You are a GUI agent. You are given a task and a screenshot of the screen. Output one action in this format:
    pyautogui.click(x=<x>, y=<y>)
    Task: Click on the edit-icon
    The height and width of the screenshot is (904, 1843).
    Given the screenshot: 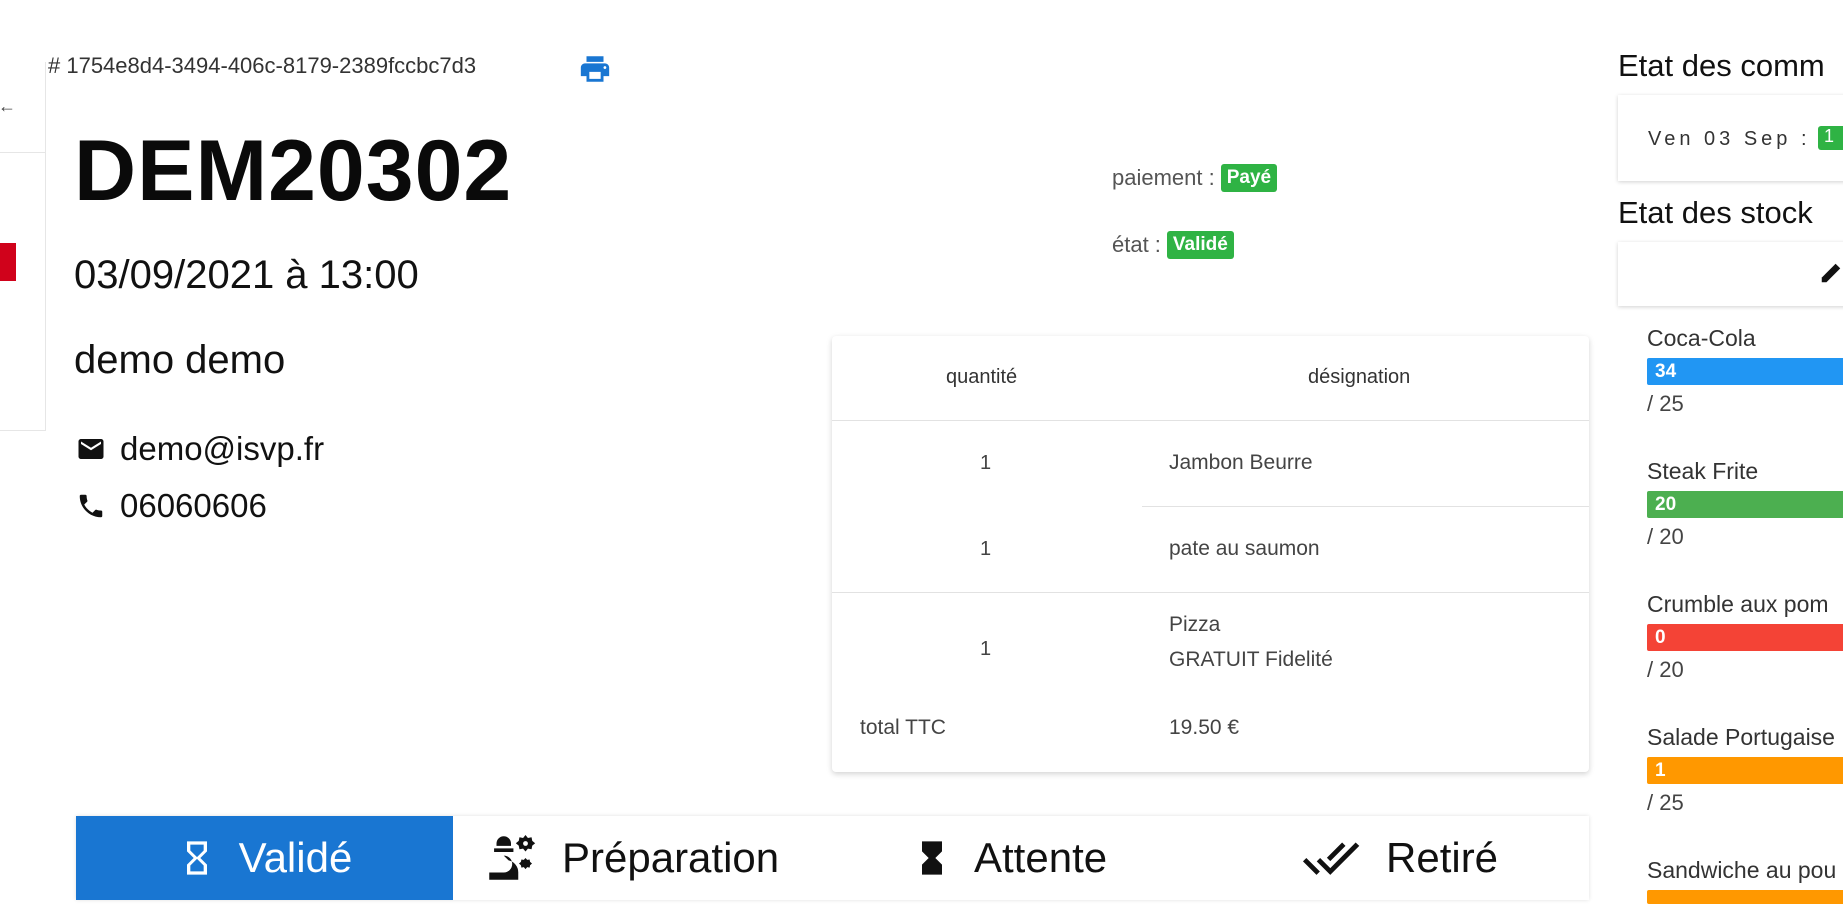 What is the action you would take?
    pyautogui.click(x=1830, y=271)
    